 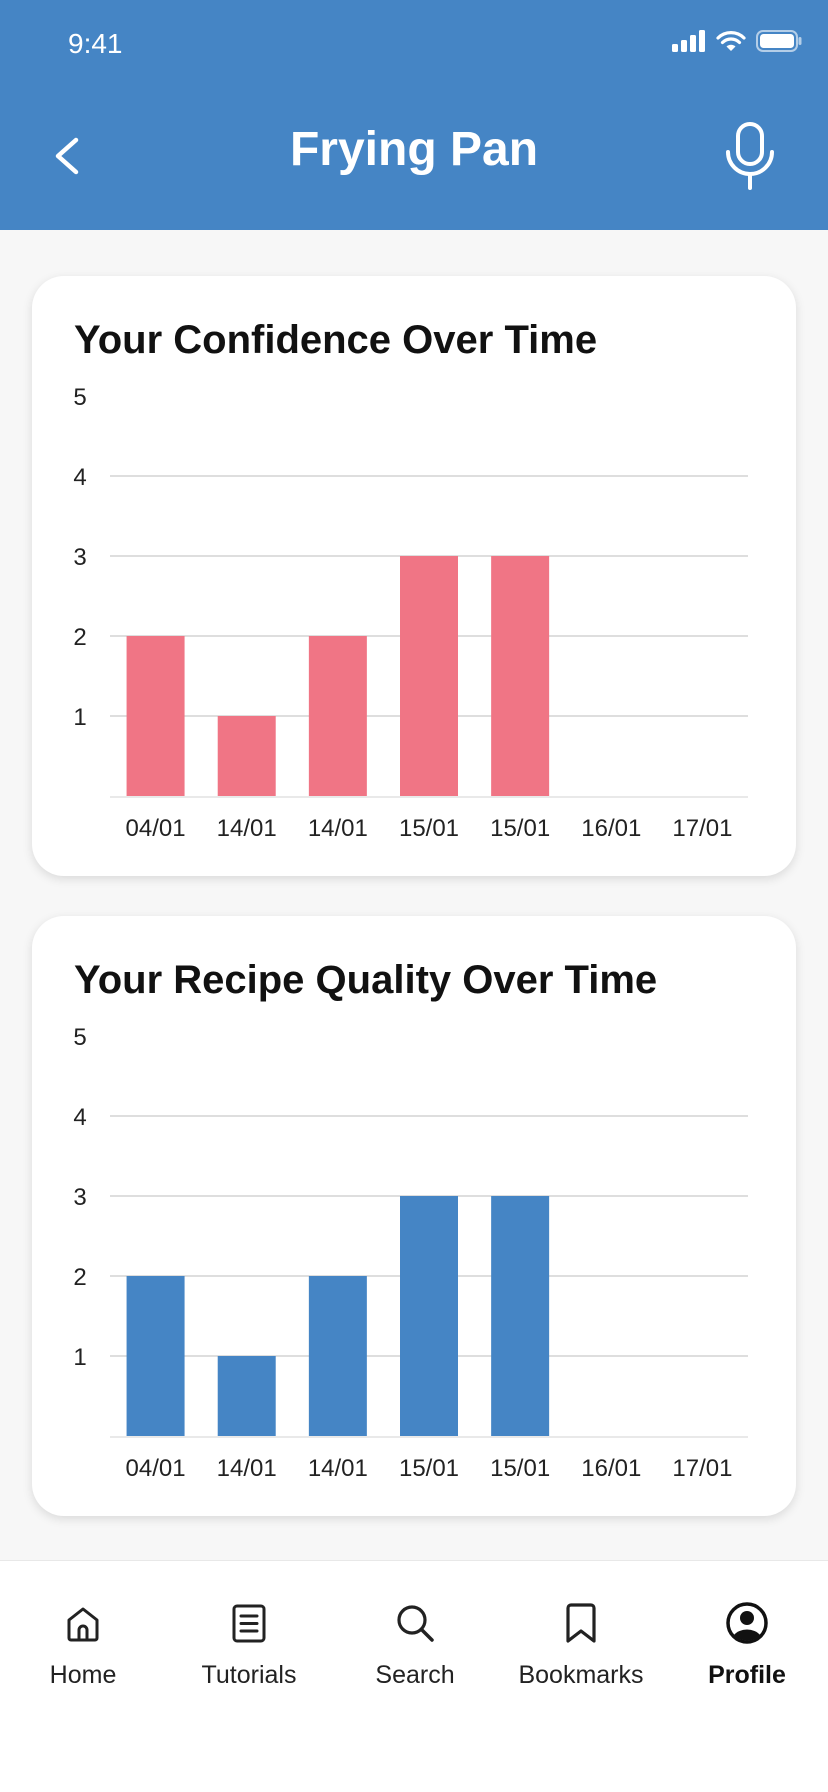 I want to click on bottom-tab-bar: Home Tutorials Search Bookmarks Profile, so click(x=414, y=1676).